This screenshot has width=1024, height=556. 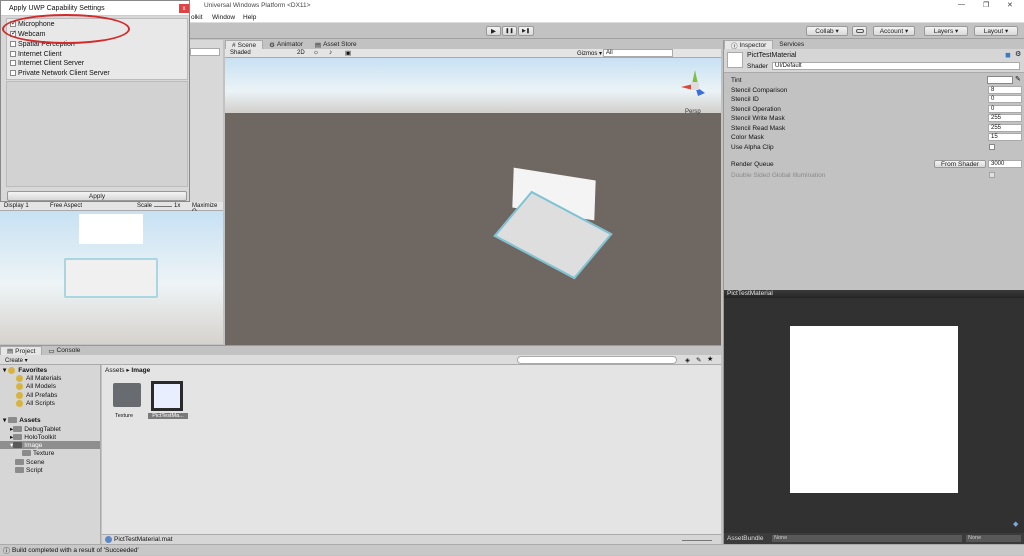 What do you see at coordinates (778, 175) in the screenshot?
I see `double-sided-gi-label: Double Sided Global Illumination` at bounding box center [778, 175].